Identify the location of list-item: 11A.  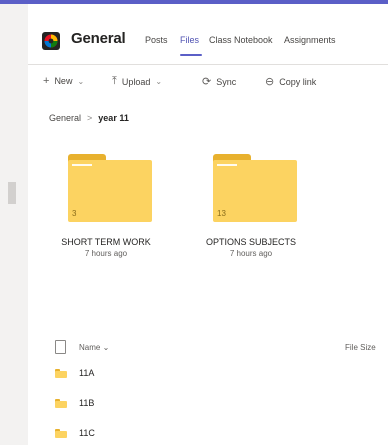
(208, 375).